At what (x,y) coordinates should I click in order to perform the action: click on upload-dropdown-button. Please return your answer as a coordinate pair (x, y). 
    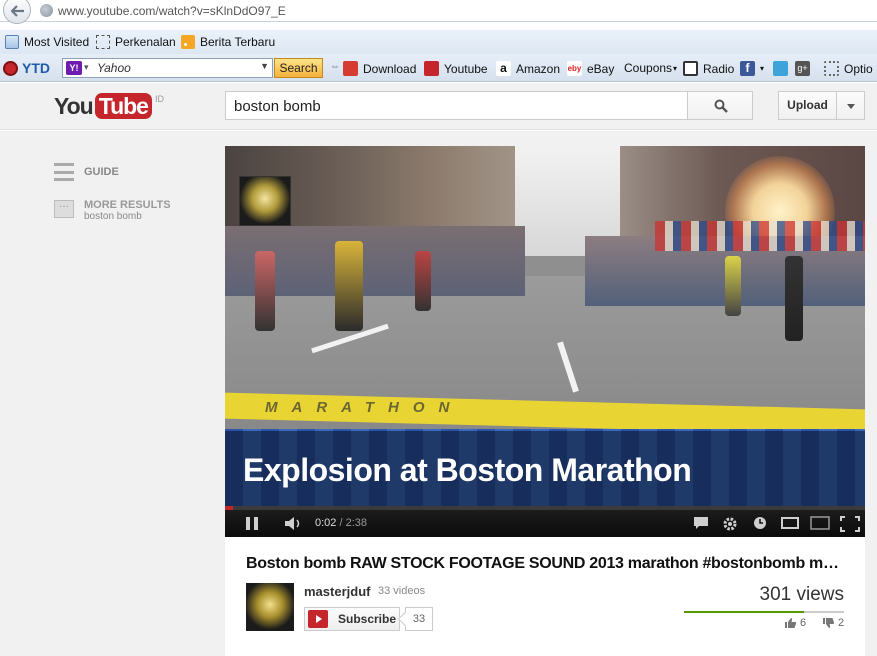
    Looking at the image, I should click on (850, 105).